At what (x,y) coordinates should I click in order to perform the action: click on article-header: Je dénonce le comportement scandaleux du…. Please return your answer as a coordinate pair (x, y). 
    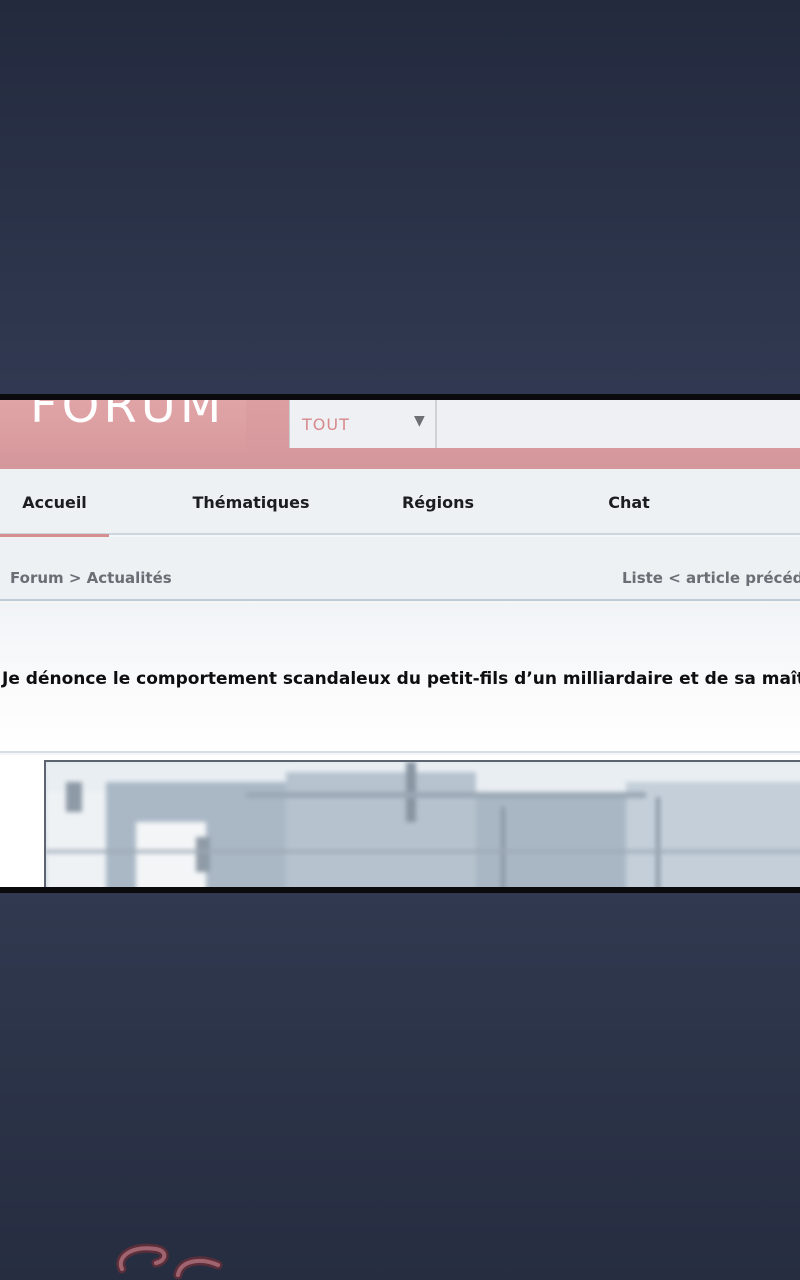
    Looking at the image, I should click on (400, 678).